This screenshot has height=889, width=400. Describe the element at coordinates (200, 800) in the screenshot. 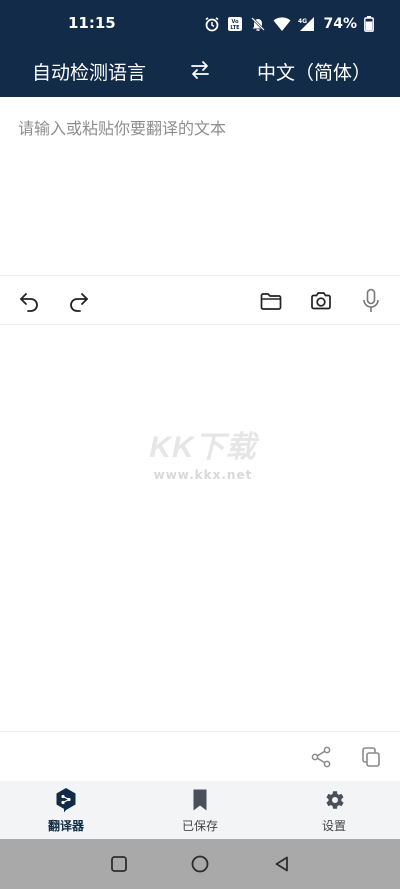

I see `bookmark-icon` at that location.